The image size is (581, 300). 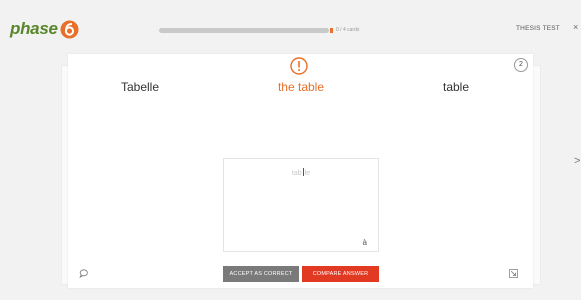 I want to click on compare-answer-button: COMPARE ANSWER, so click(x=340, y=274).